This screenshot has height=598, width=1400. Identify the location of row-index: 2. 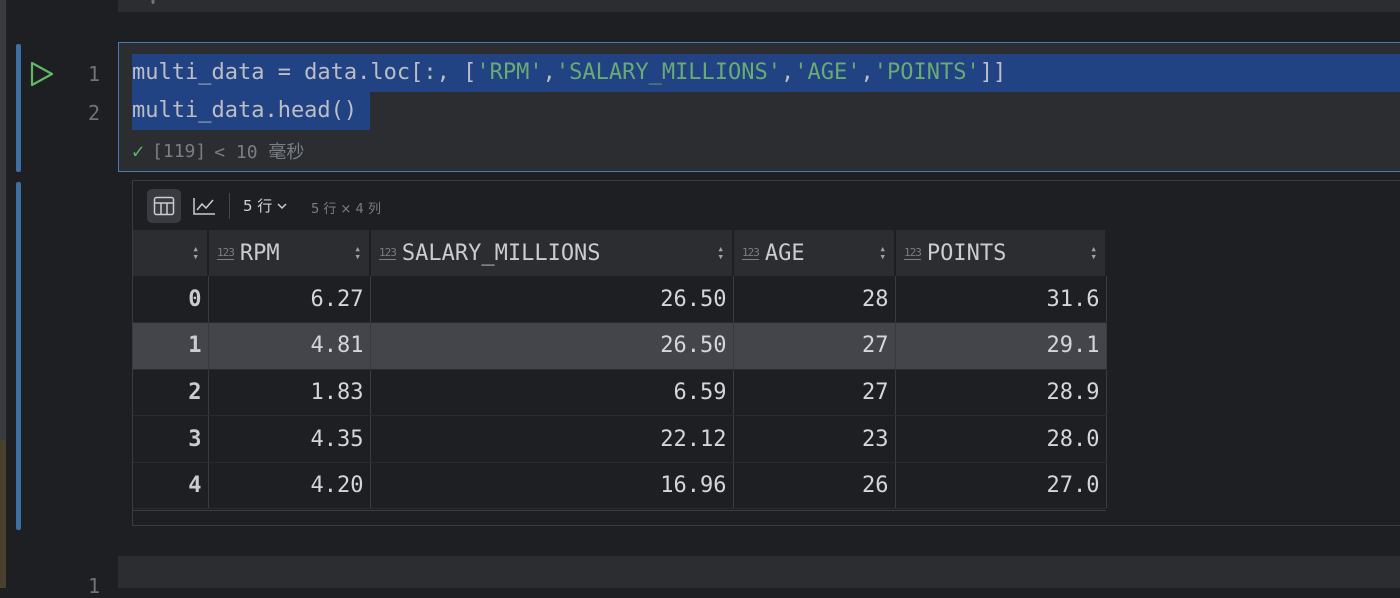
(171, 393).